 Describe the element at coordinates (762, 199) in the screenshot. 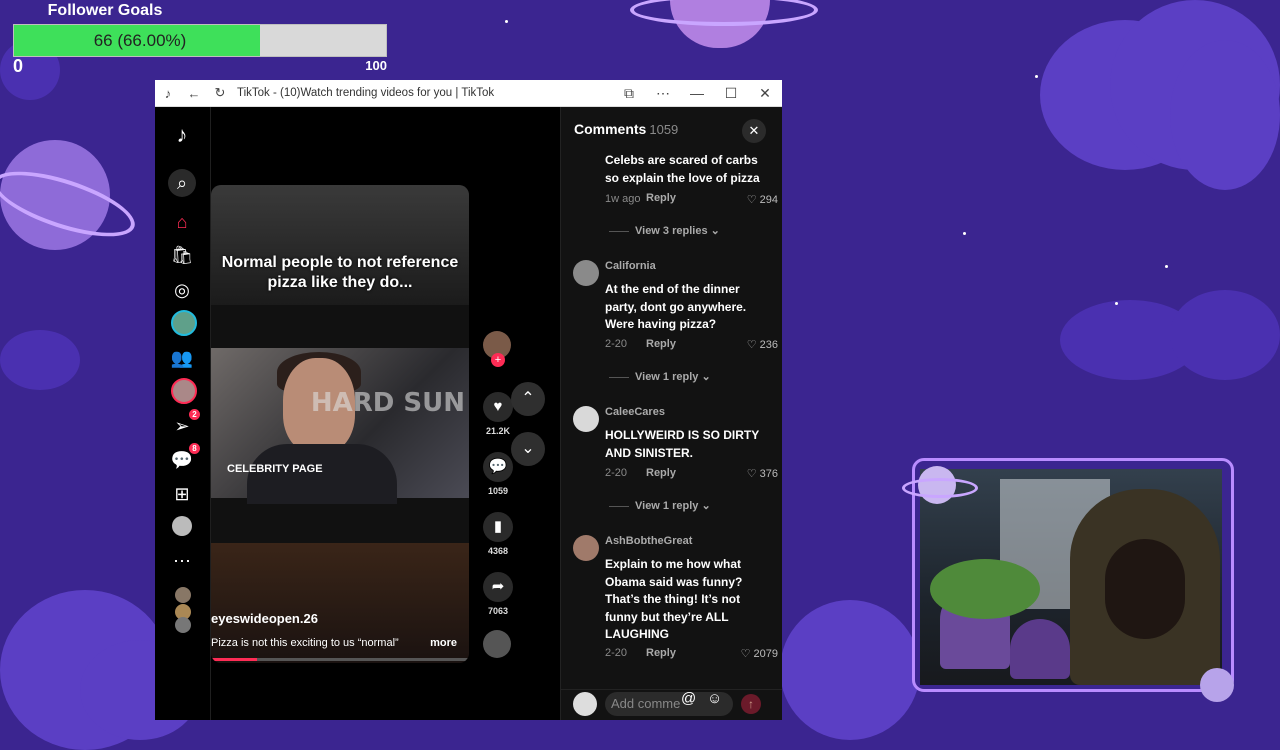

I see `comment-likes: ♡ 294` at that location.